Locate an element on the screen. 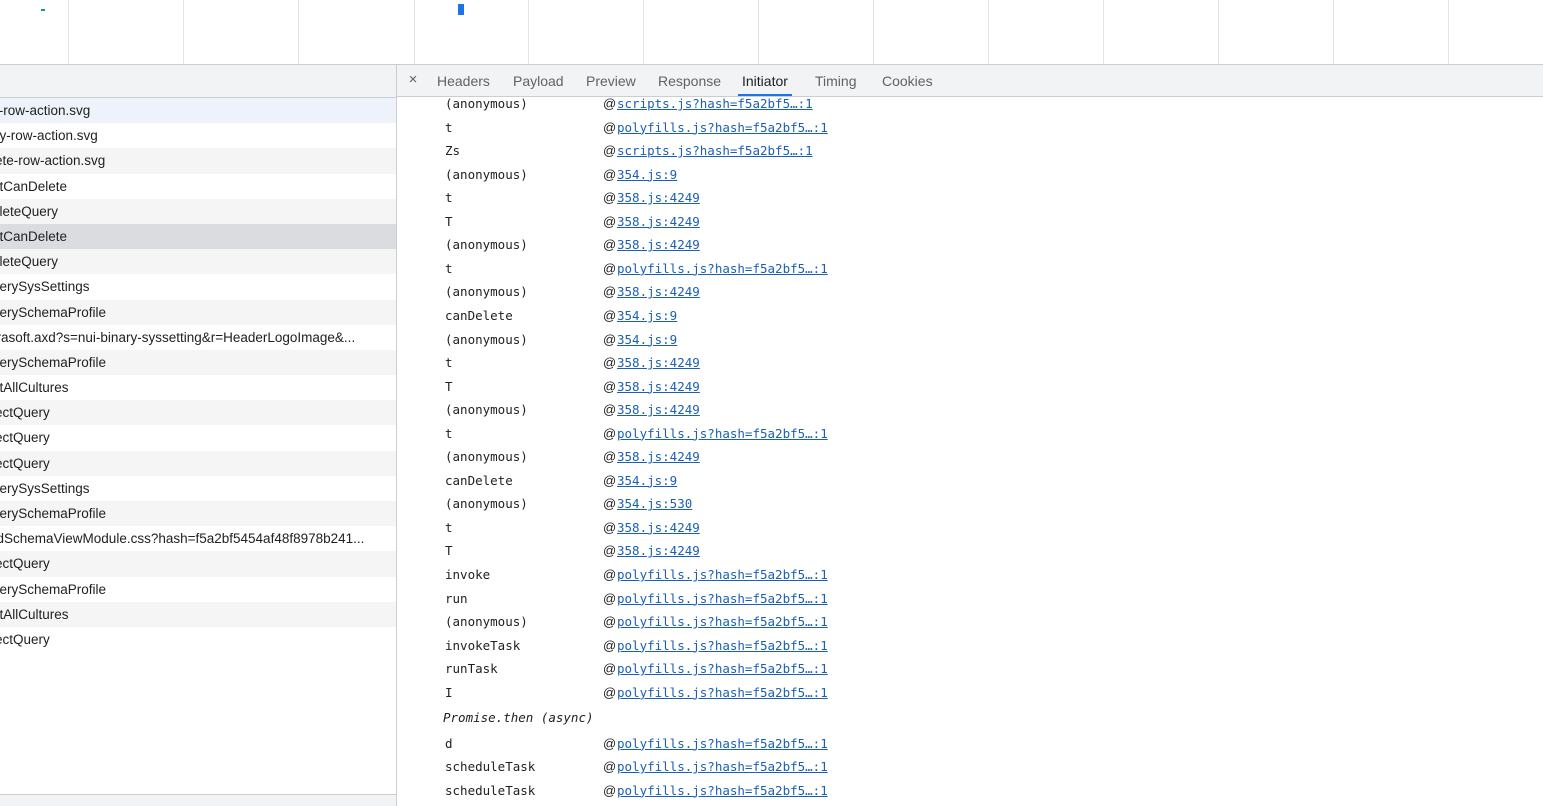 The width and height of the screenshot is (1543, 806). request-row: lete-row-action.svg is located at coordinates (198, 161).